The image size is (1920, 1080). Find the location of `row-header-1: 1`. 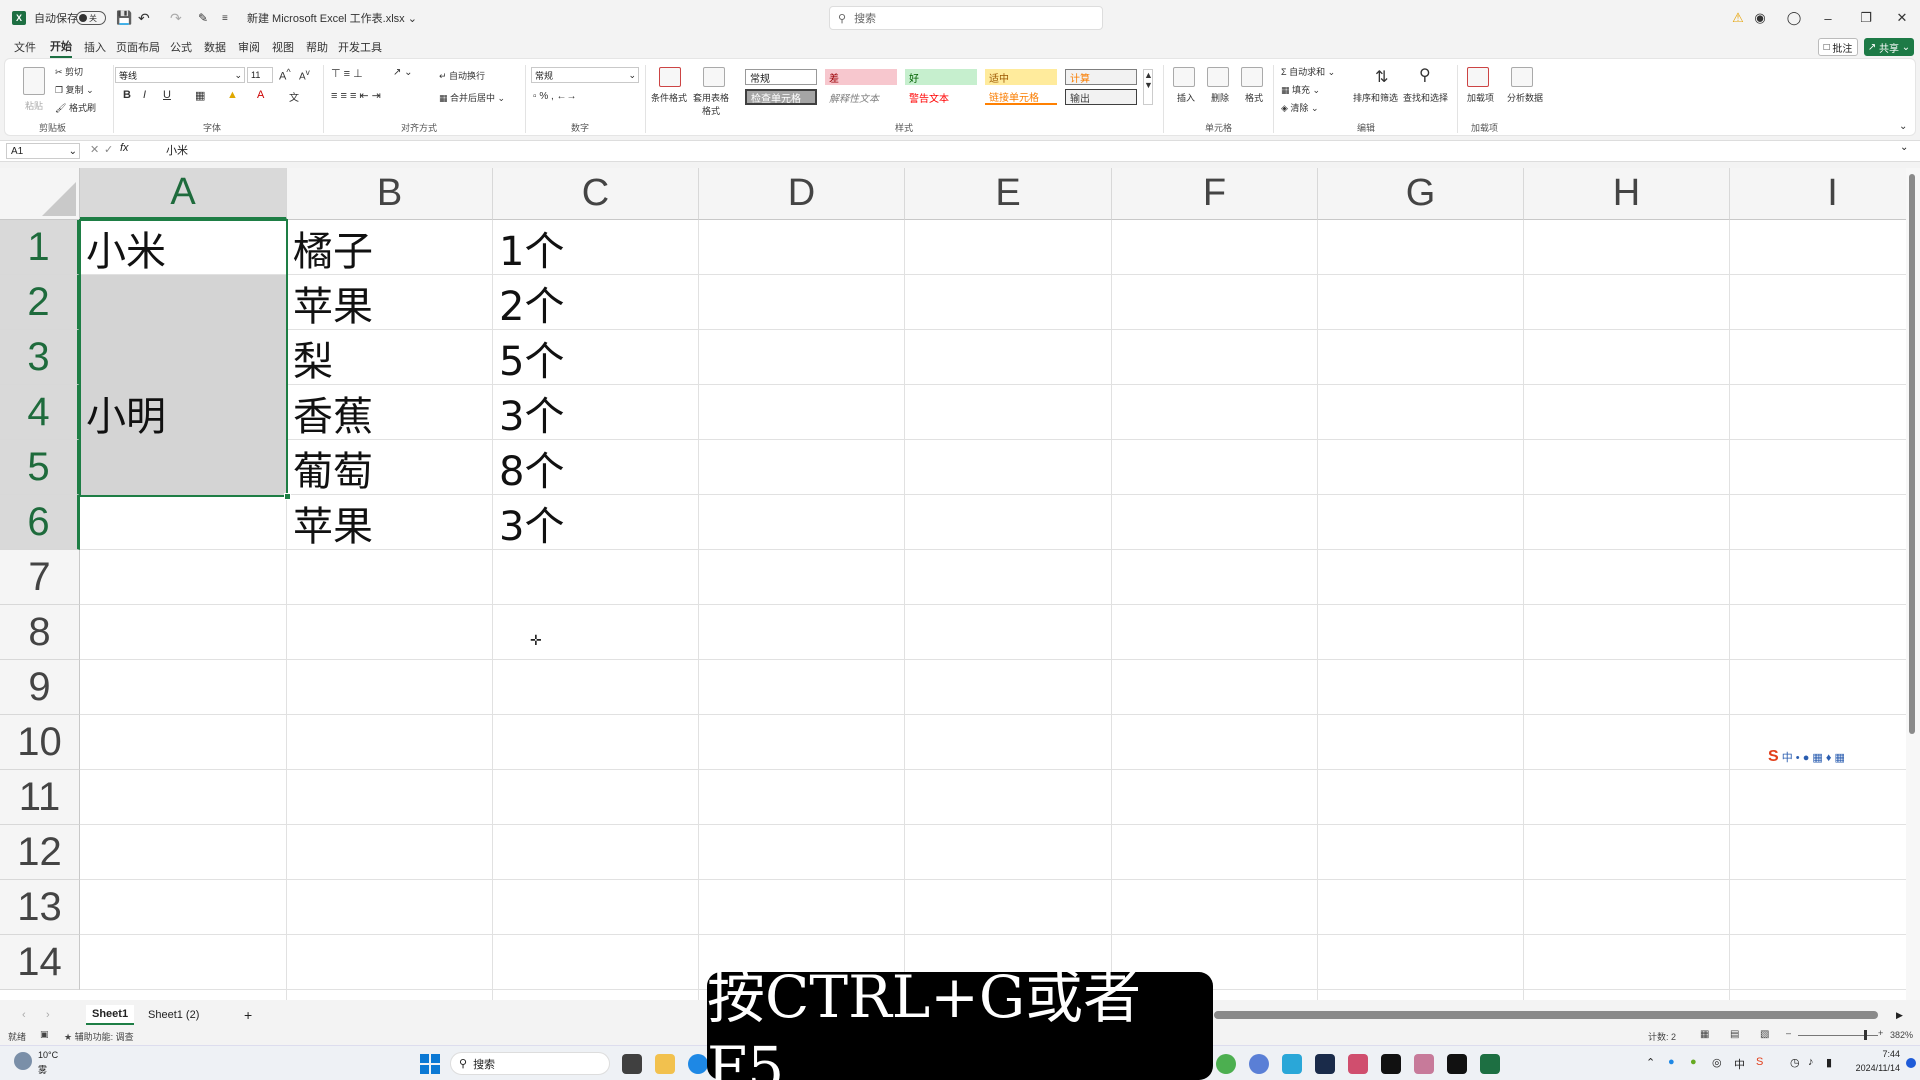

row-header-1: 1 is located at coordinates (40, 247).